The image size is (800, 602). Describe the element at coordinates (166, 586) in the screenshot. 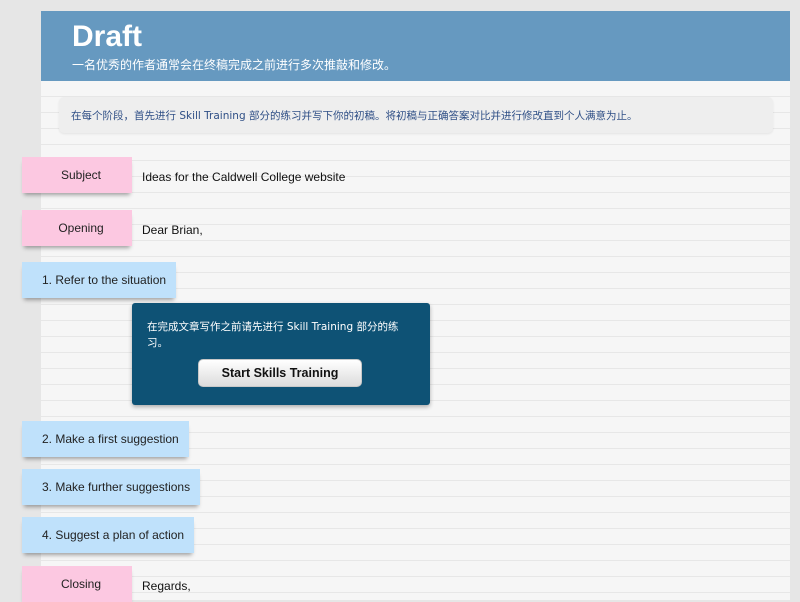

I see `closing-value: Regards,` at that location.